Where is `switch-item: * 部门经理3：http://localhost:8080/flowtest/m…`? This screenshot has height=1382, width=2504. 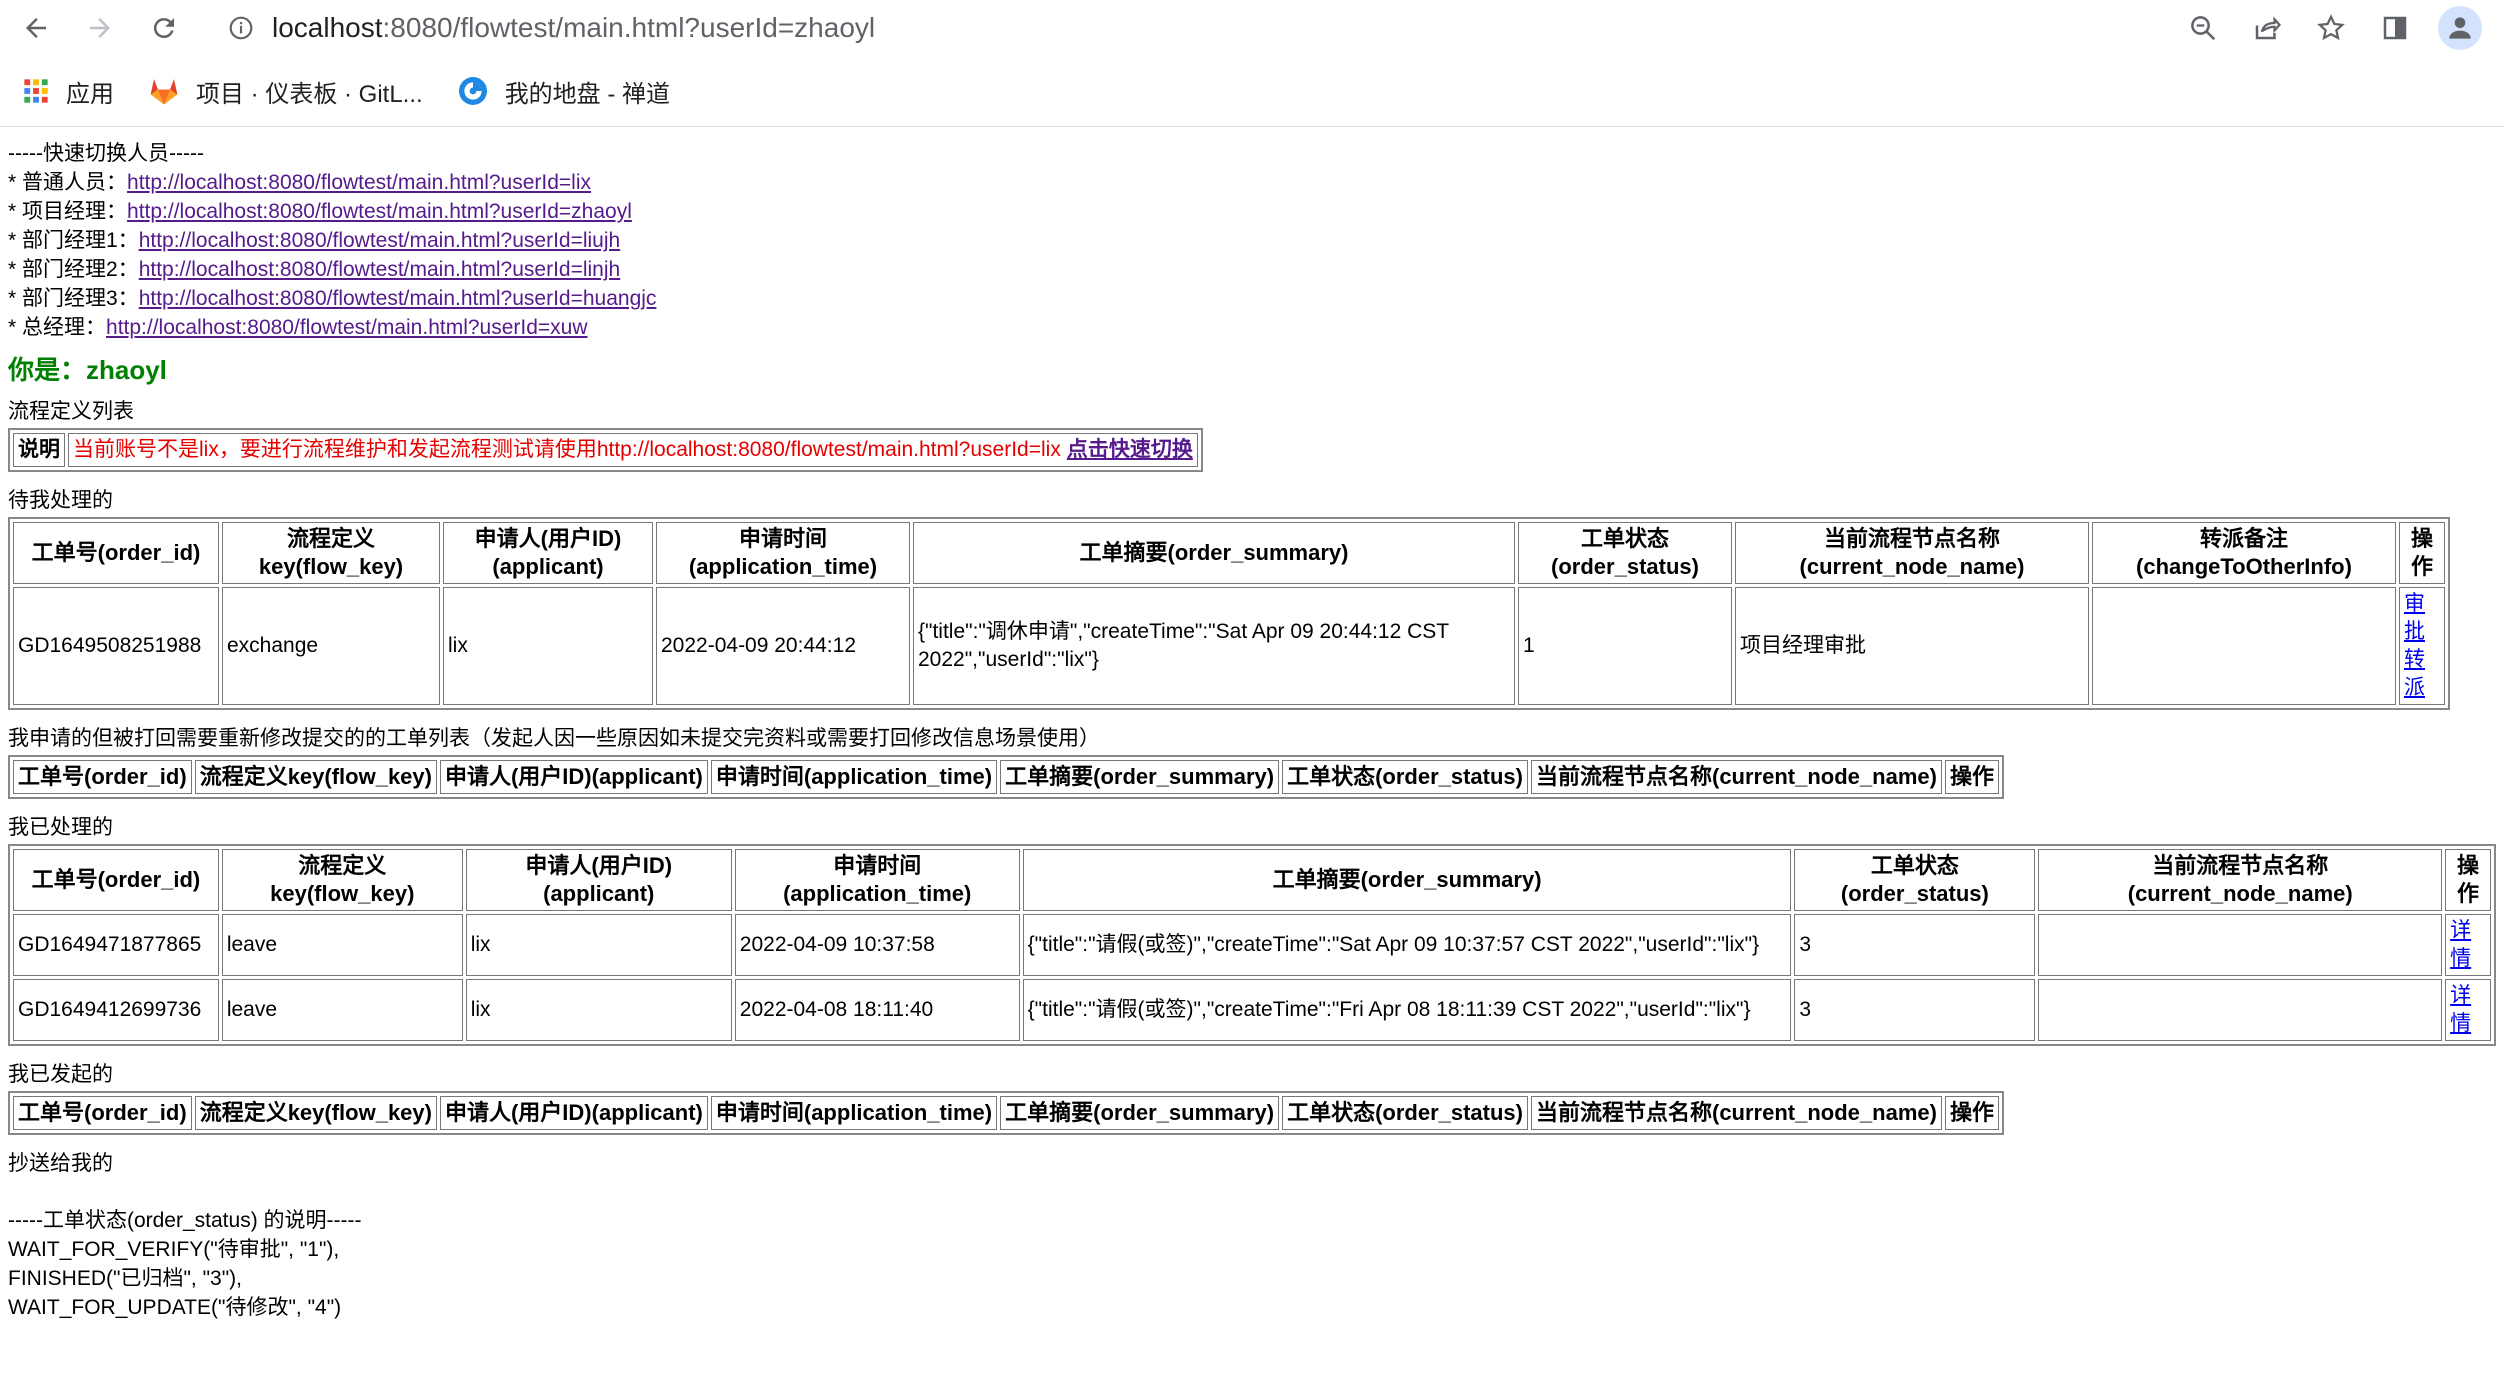
switch-item: * 部门经理3：http://localhost:8080/flowtest/m… is located at coordinates (332, 298).